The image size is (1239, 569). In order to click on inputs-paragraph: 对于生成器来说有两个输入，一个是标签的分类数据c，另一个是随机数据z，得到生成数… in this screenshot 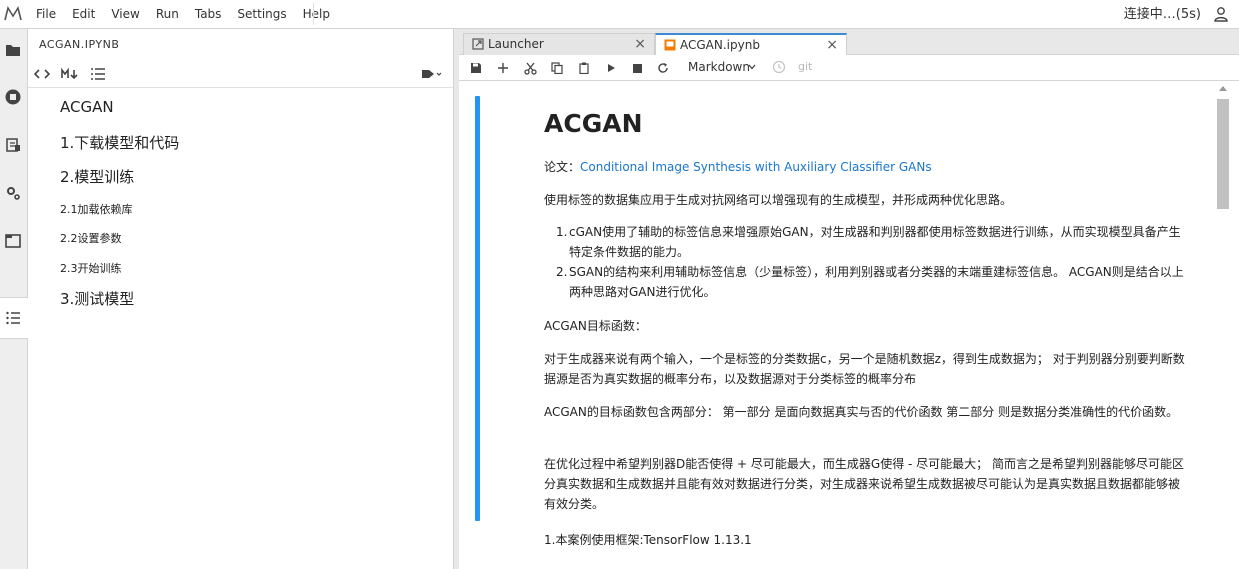, I will do `click(864, 369)`.